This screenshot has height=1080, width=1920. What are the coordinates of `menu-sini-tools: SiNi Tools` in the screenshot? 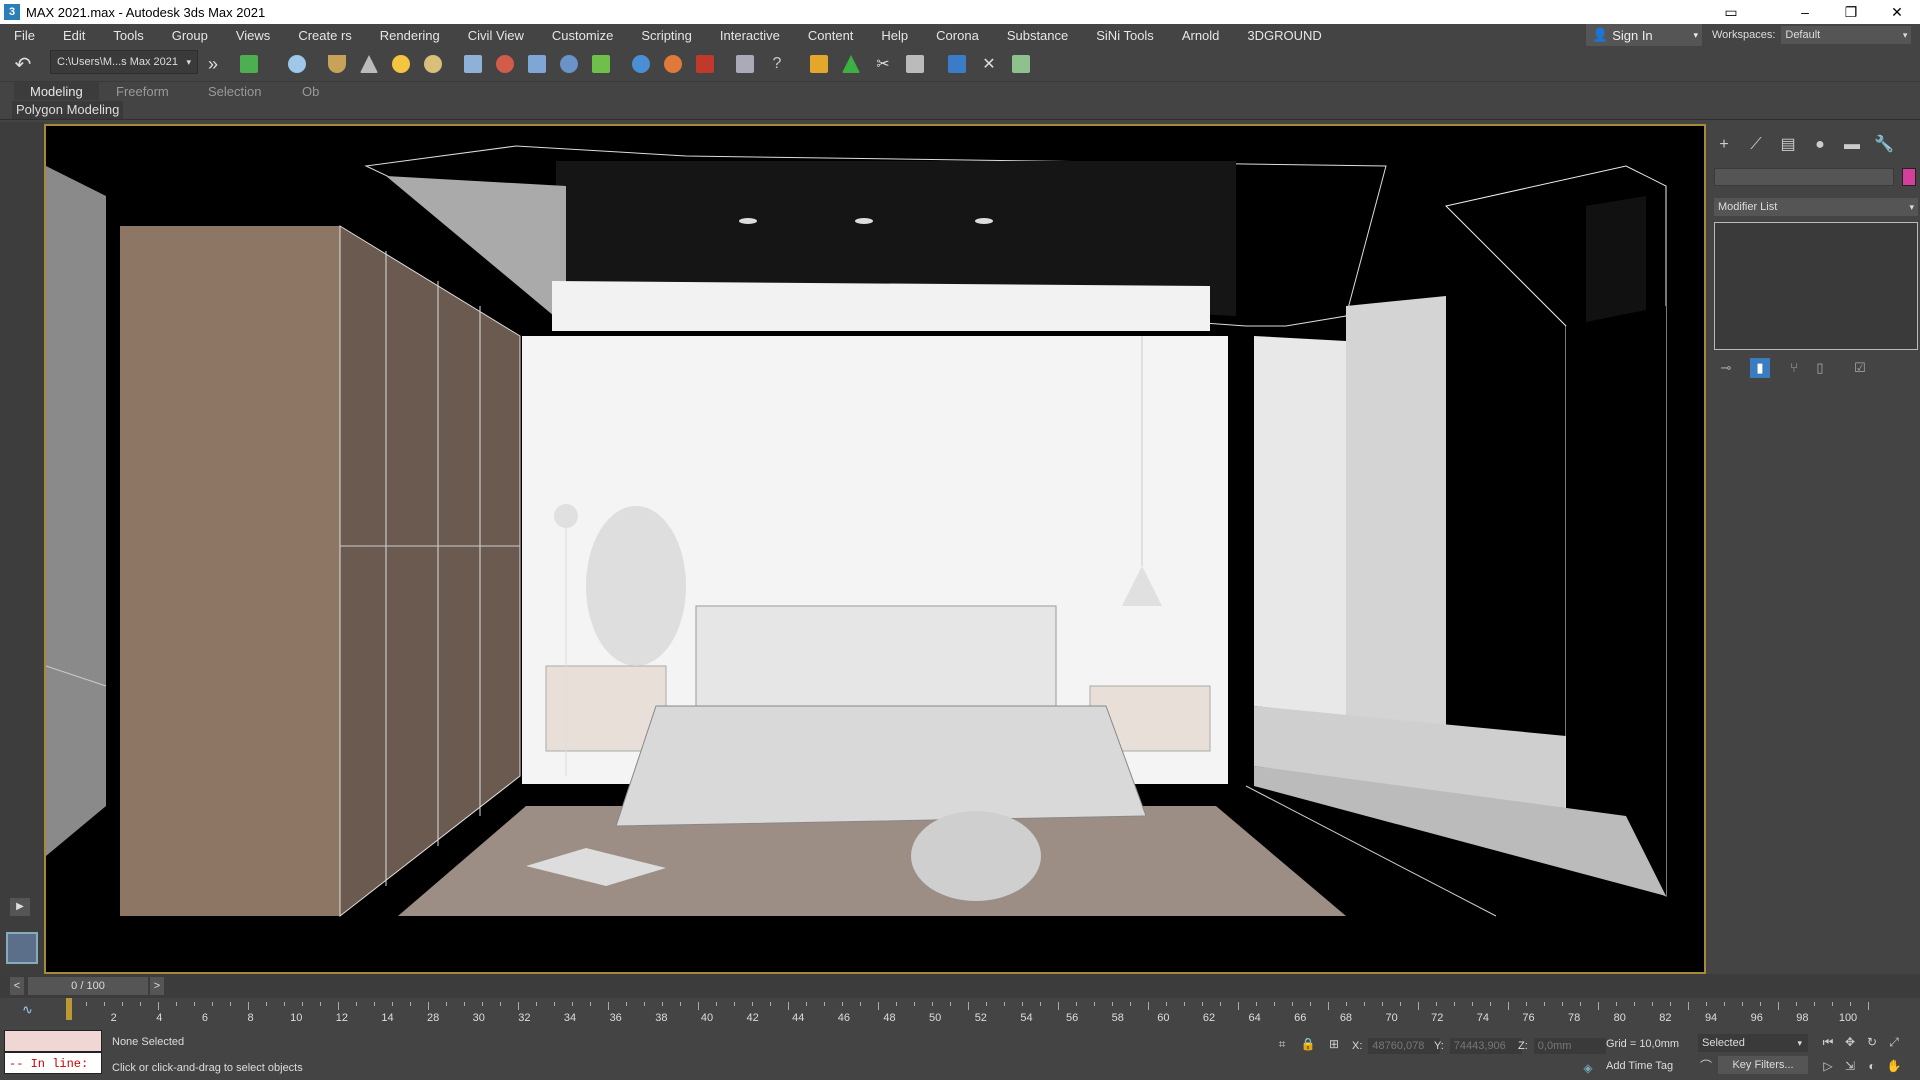 It's located at (1125, 35).